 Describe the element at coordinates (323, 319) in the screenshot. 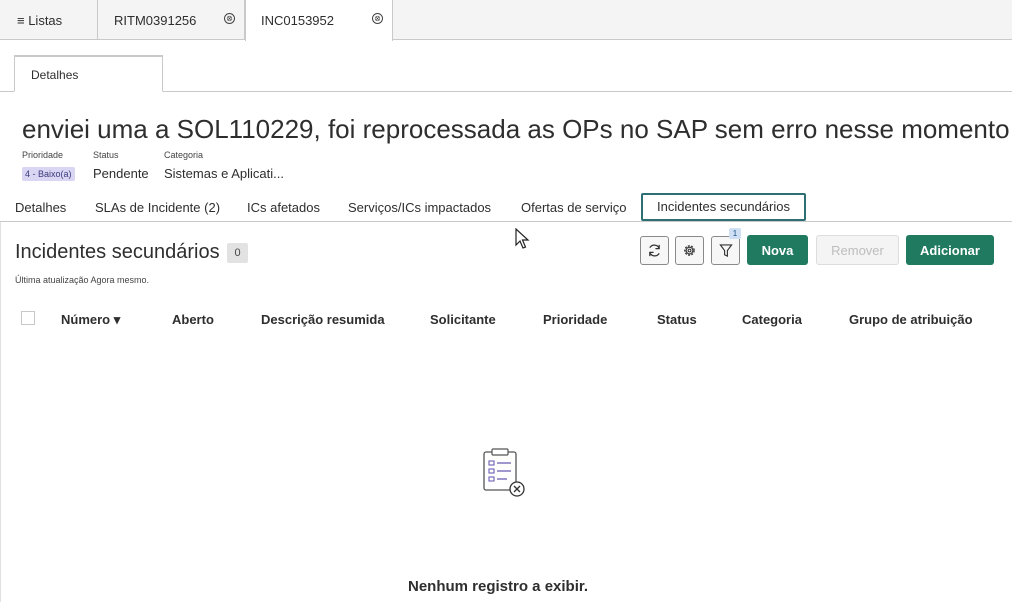

I see `column-header-descricao: Descrição resumida` at that location.